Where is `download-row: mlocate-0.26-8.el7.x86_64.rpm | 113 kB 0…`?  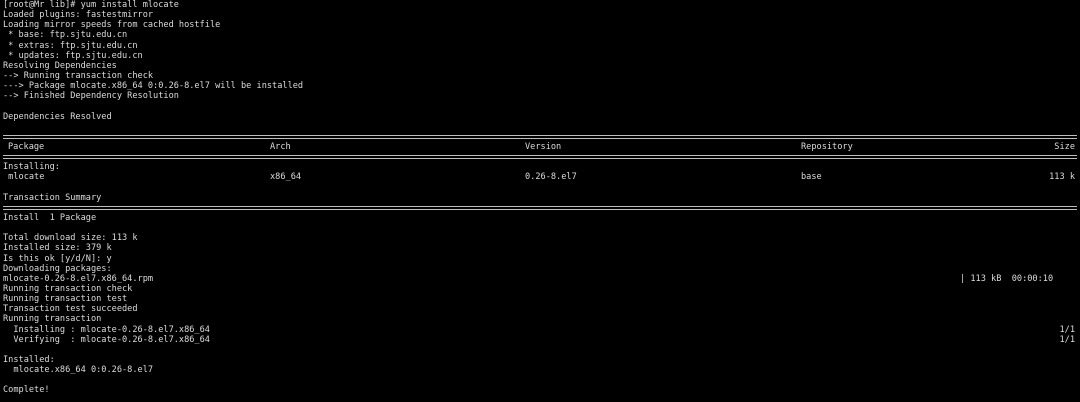 download-row: mlocate-0.26-8.el7.x86_64.rpm | 113 kB 0… is located at coordinates (540, 279).